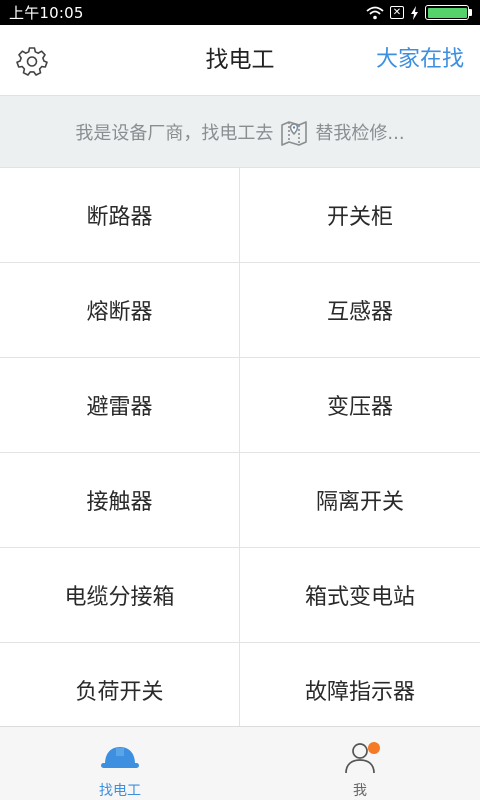 The width and height of the screenshot is (480, 800). What do you see at coordinates (375, 12) in the screenshot?
I see `wifi-icon` at bounding box center [375, 12].